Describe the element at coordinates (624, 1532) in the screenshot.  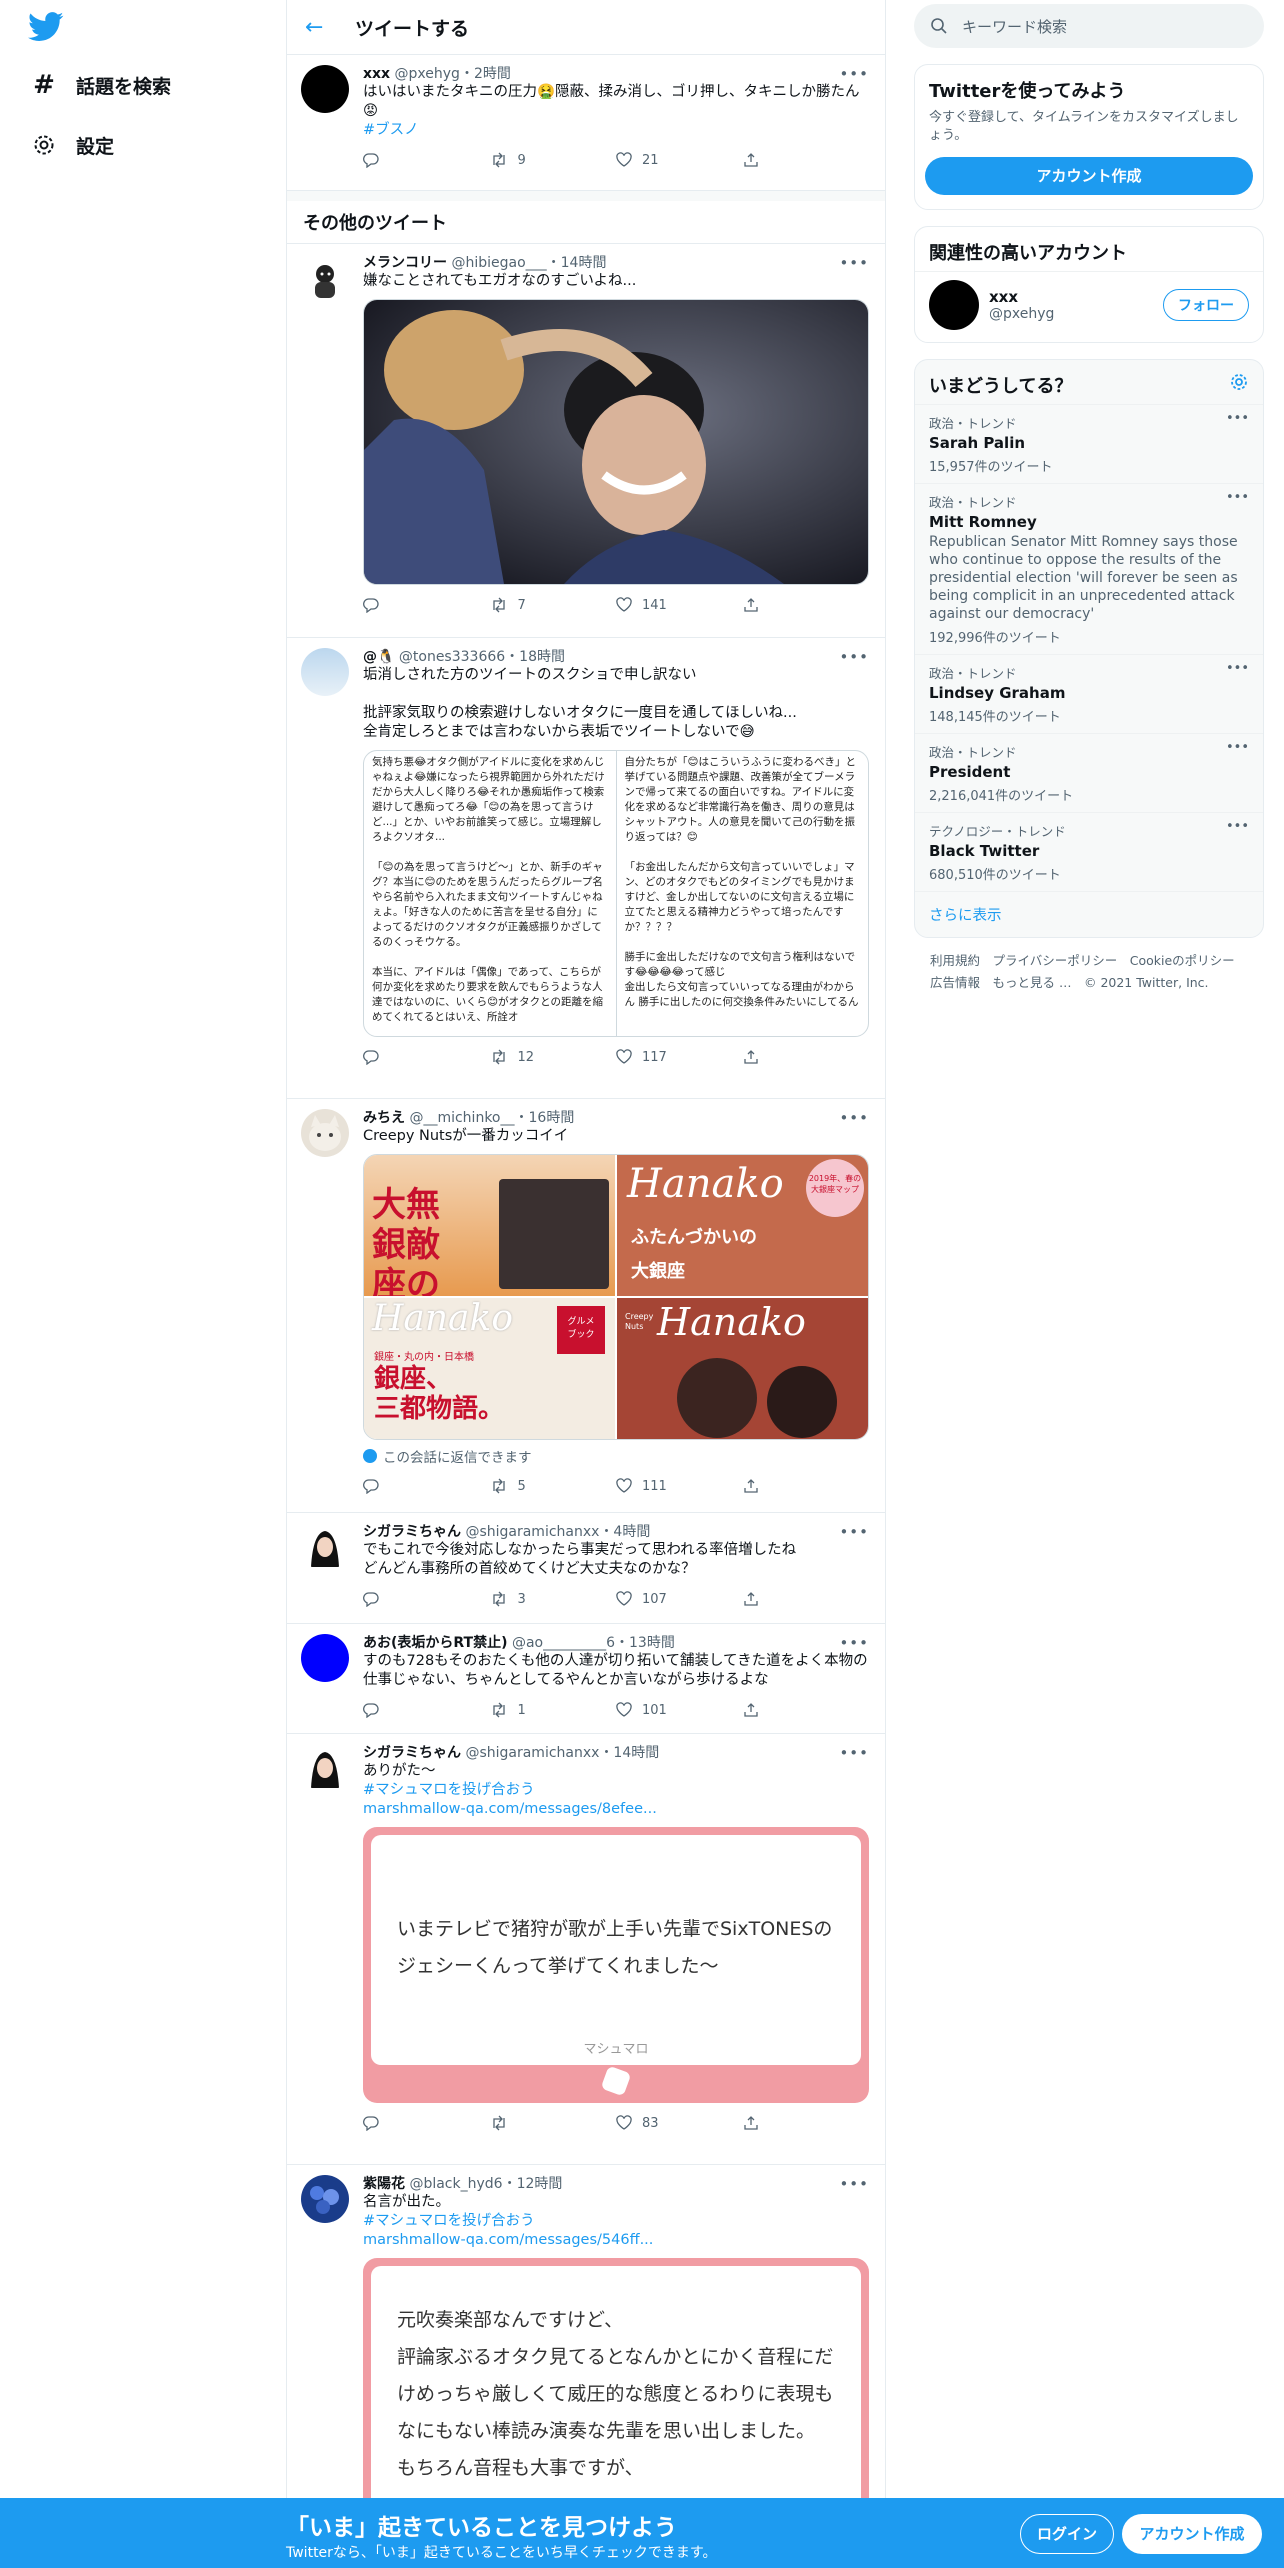
I see `tweet-time: ・4時間` at that location.